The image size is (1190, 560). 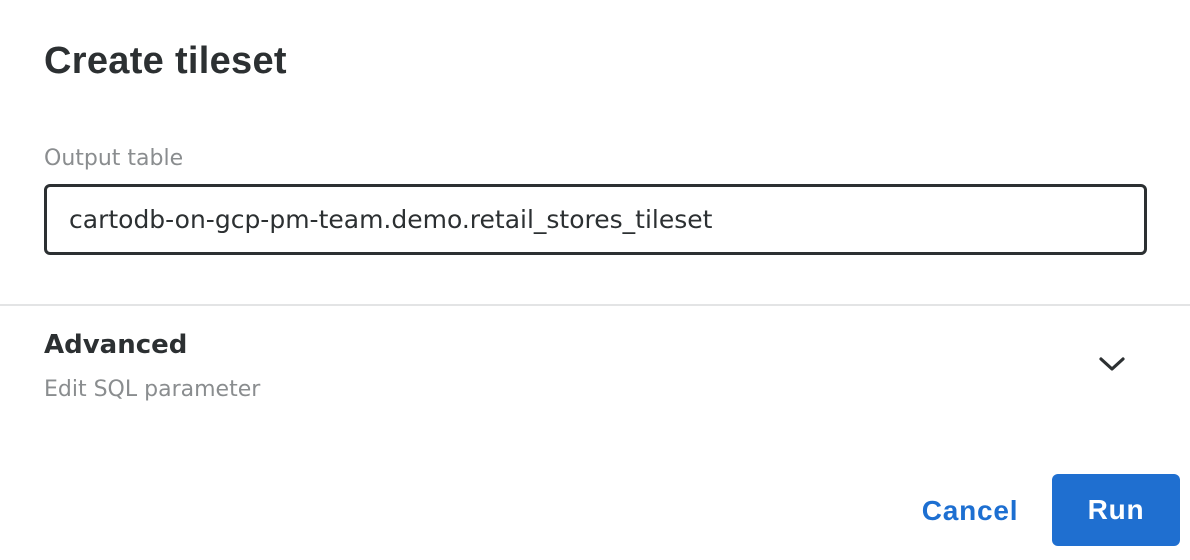 I want to click on output-table-field, so click(x=595, y=219).